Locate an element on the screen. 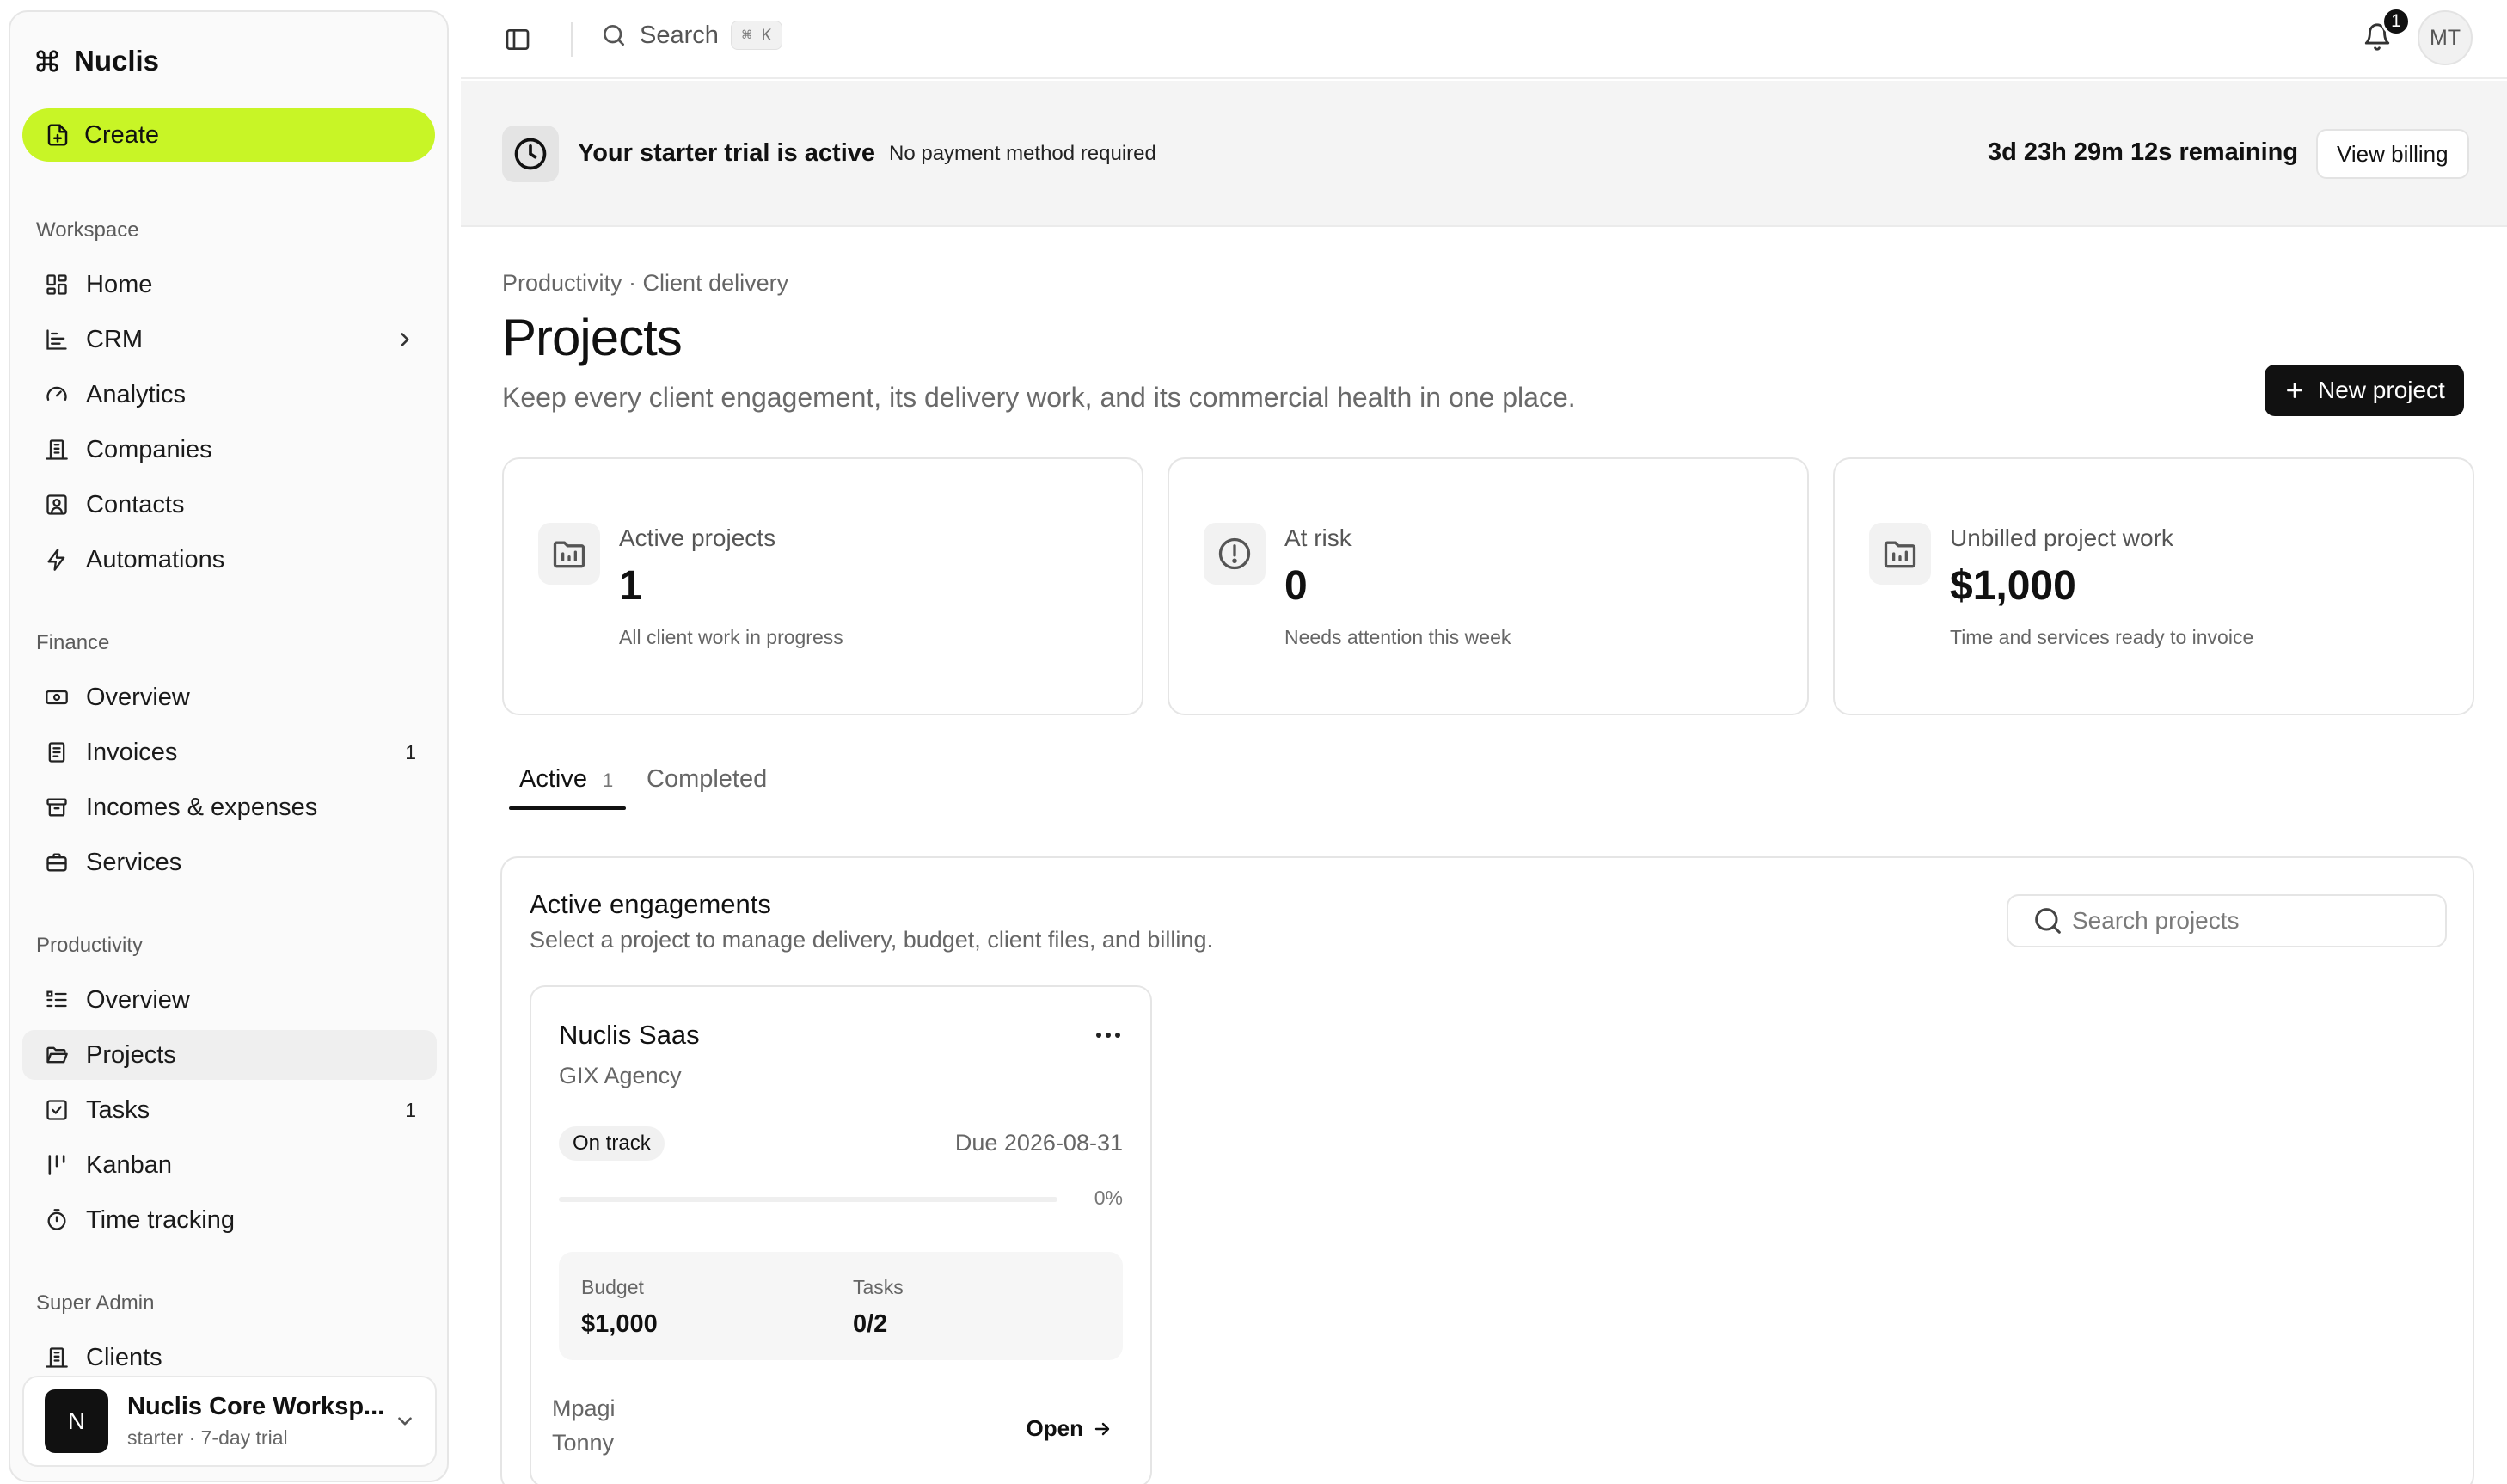  brand: Nuclis is located at coordinates (97, 61).